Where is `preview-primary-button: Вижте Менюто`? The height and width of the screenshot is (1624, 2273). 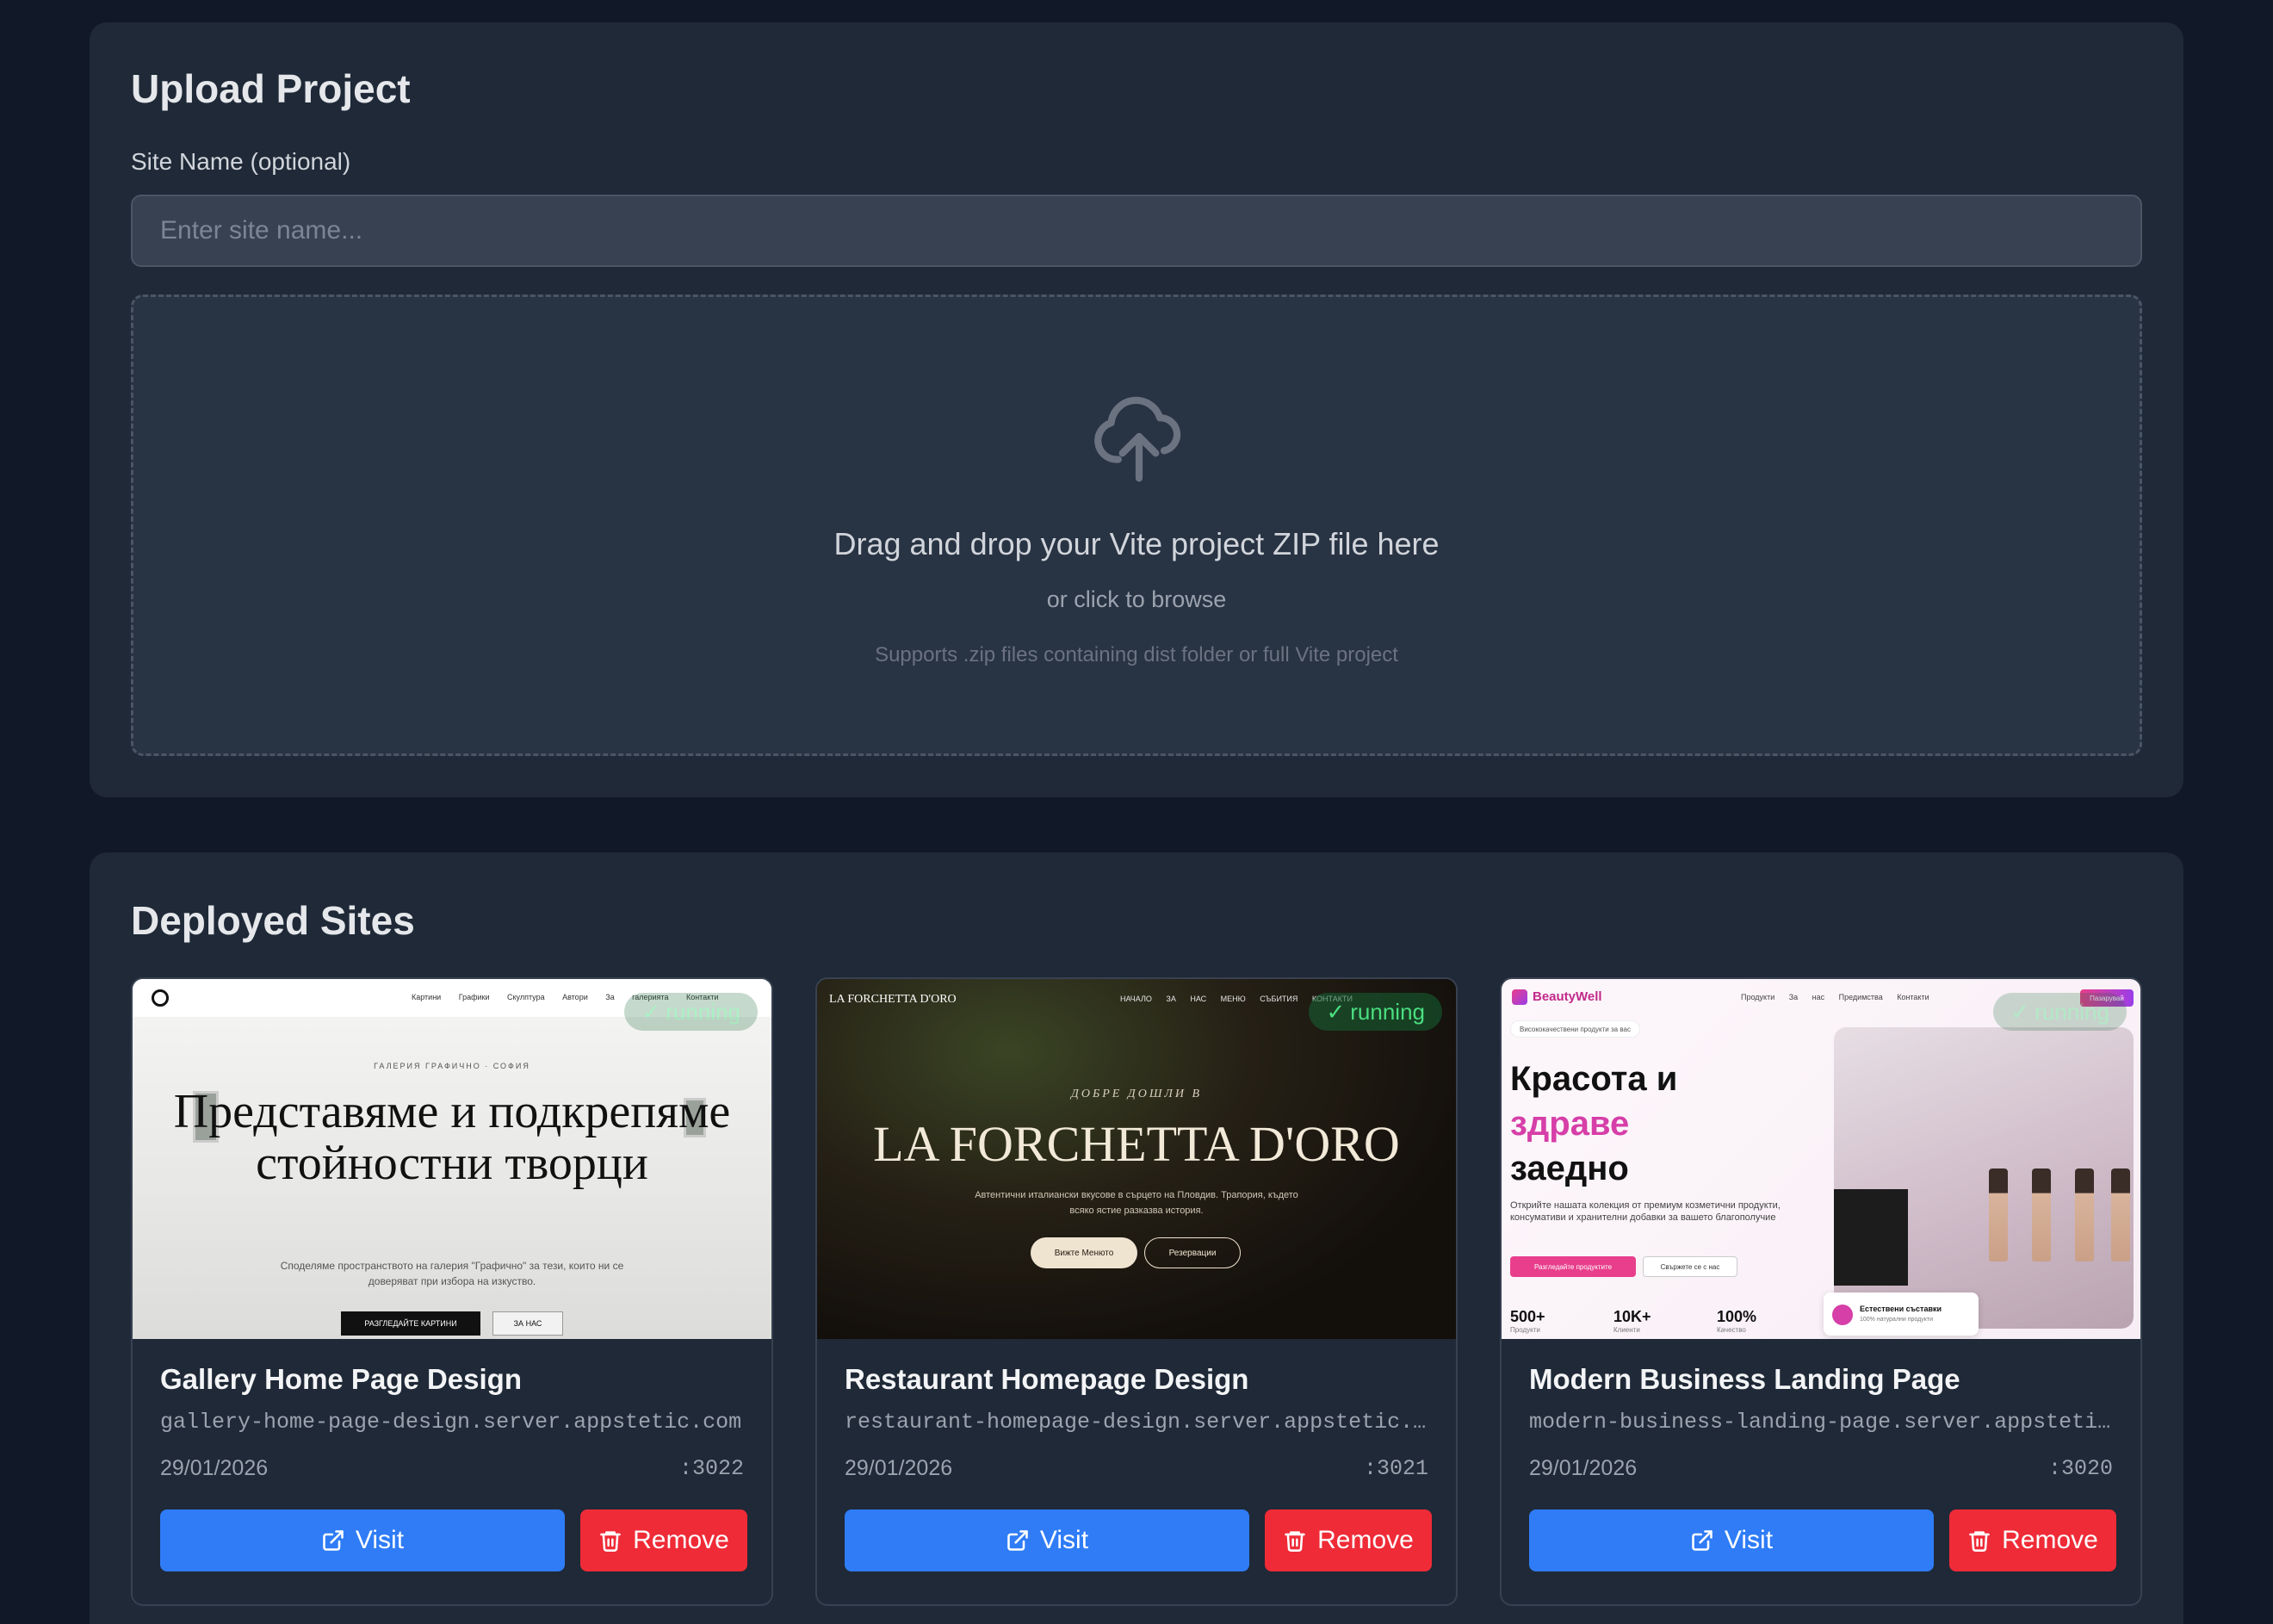
preview-primary-button: Вижте Менюто is located at coordinates (1084, 1252).